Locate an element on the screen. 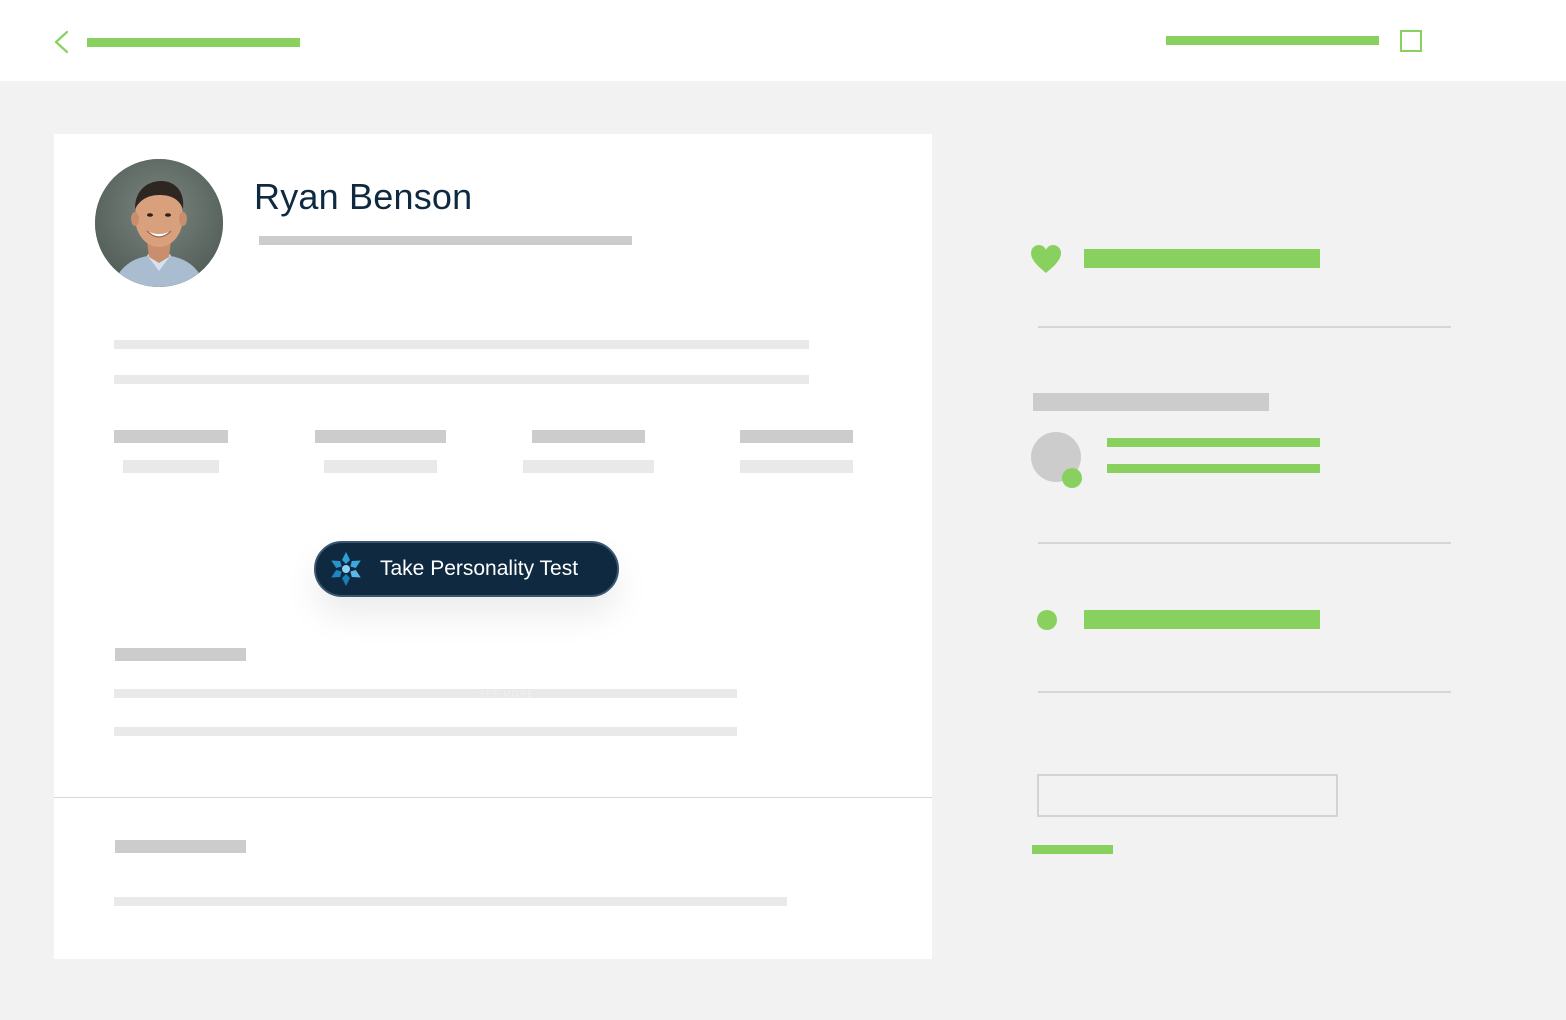  personality-test-label: Take Personality Test is located at coordinates (479, 568).